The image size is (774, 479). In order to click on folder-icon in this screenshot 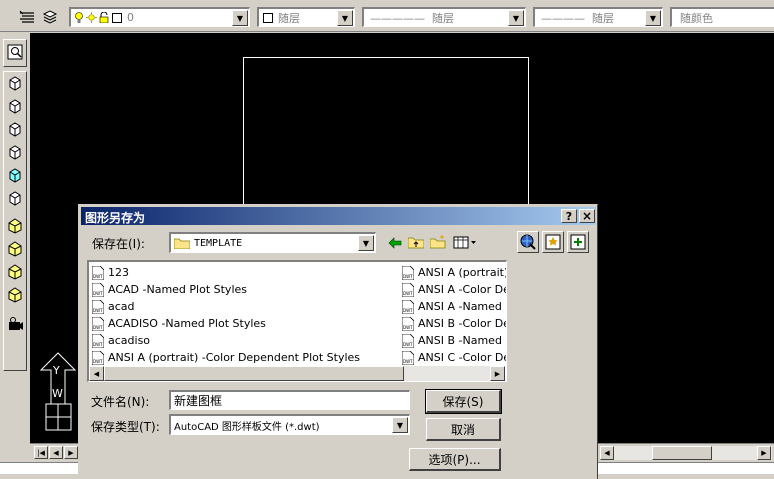, I will do `click(182, 243)`.